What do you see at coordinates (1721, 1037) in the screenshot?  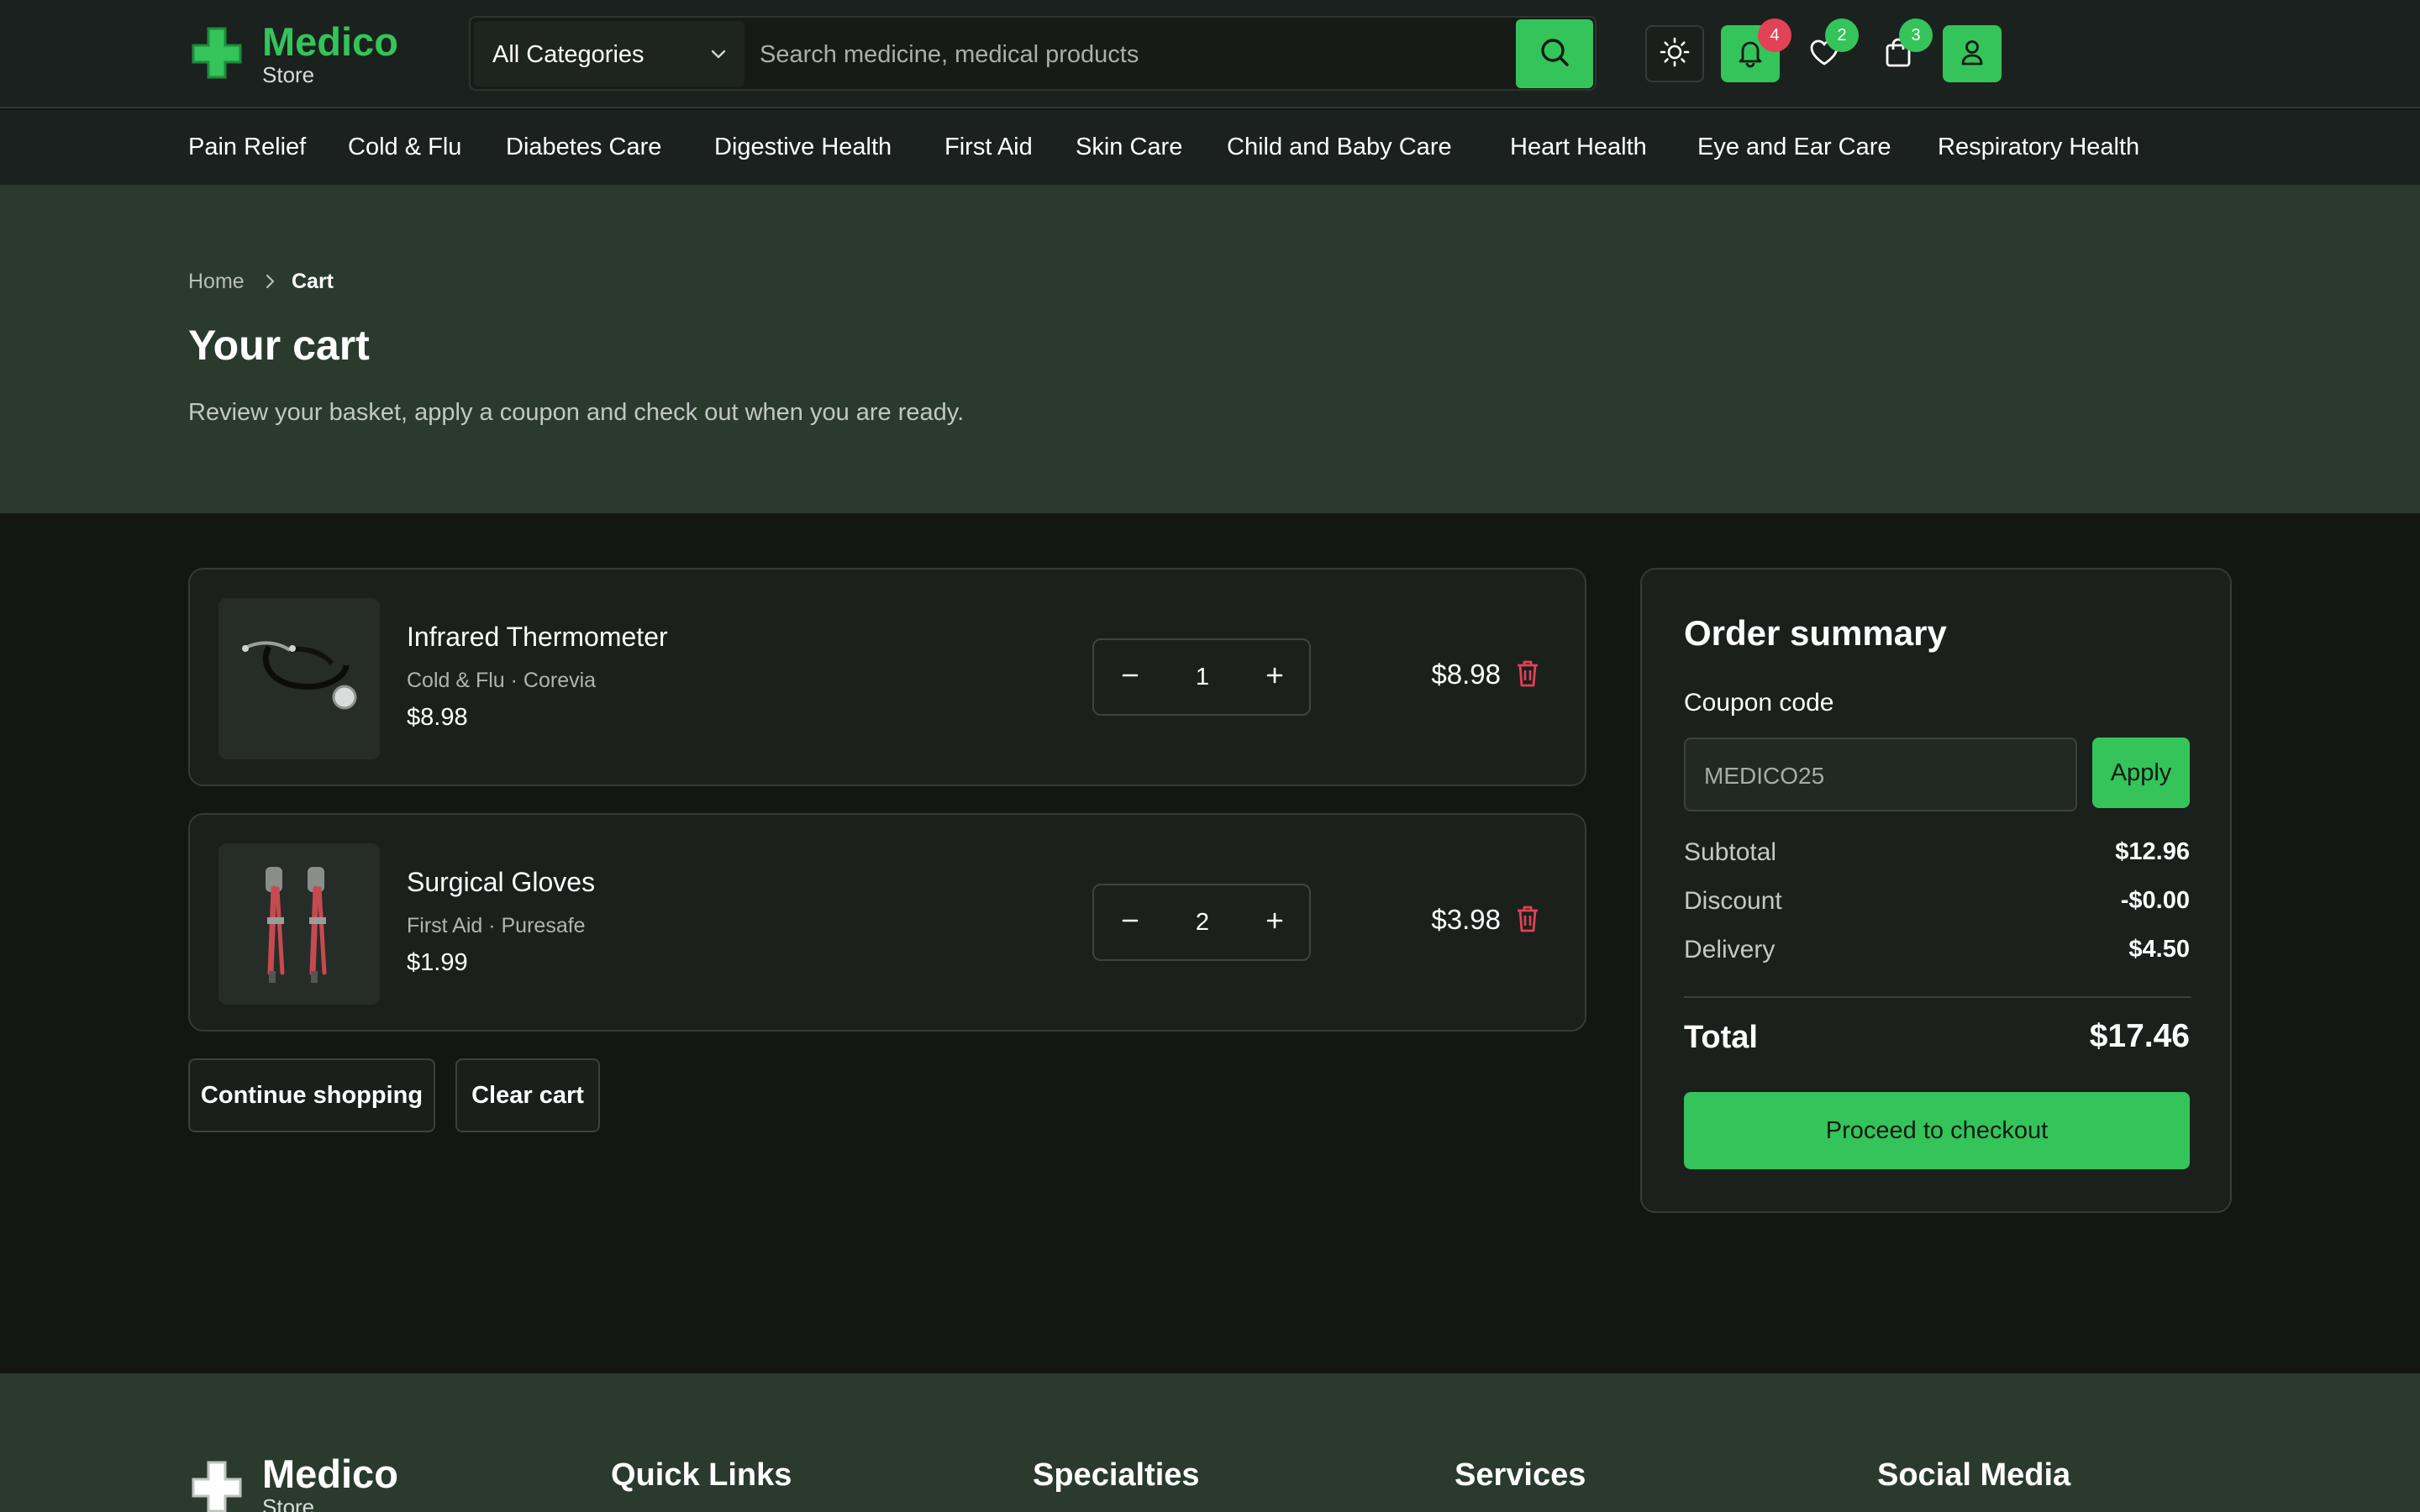 I see `total-label: Total` at bounding box center [1721, 1037].